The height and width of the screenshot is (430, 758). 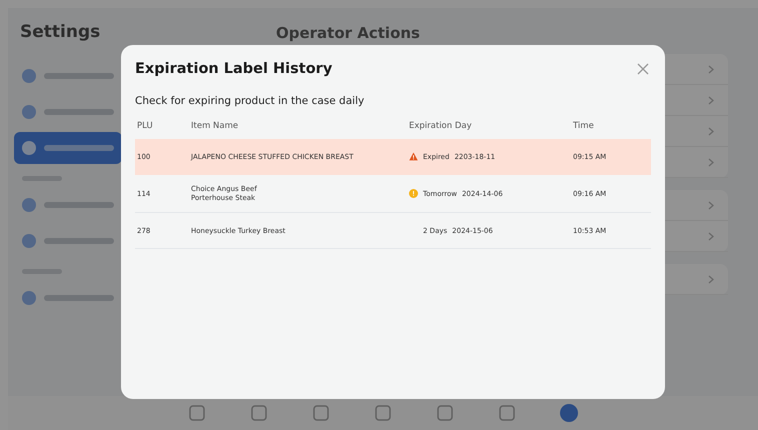 What do you see at coordinates (643, 69) in the screenshot?
I see `close-button` at bounding box center [643, 69].